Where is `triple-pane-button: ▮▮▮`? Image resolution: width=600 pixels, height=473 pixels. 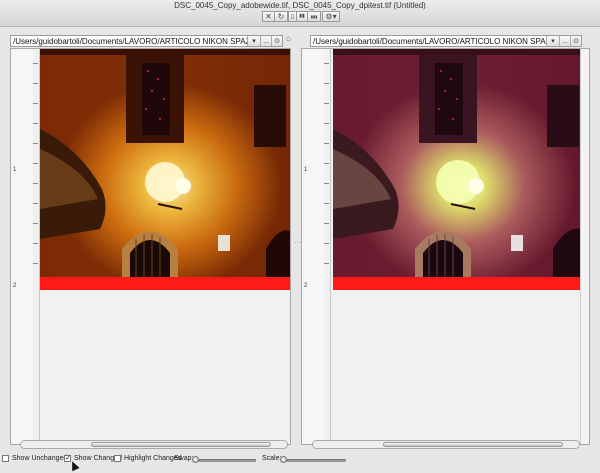
triple-pane-button: ▮▮▮ is located at coordinates (314, 16).